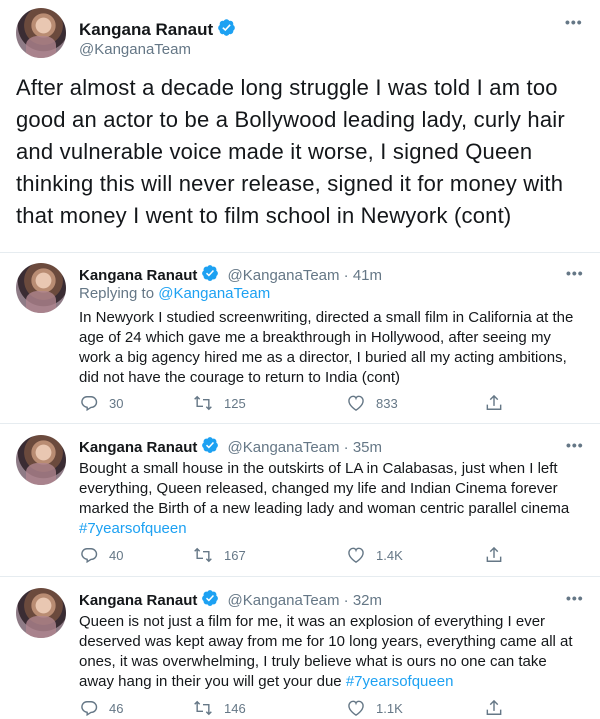 Image resolution: width=600 pixels, height=719 pixels. What do you see at coordinates (235, 708) in the screenshot?
I see `retweet-count: 146` at bounding box center [235, 708].